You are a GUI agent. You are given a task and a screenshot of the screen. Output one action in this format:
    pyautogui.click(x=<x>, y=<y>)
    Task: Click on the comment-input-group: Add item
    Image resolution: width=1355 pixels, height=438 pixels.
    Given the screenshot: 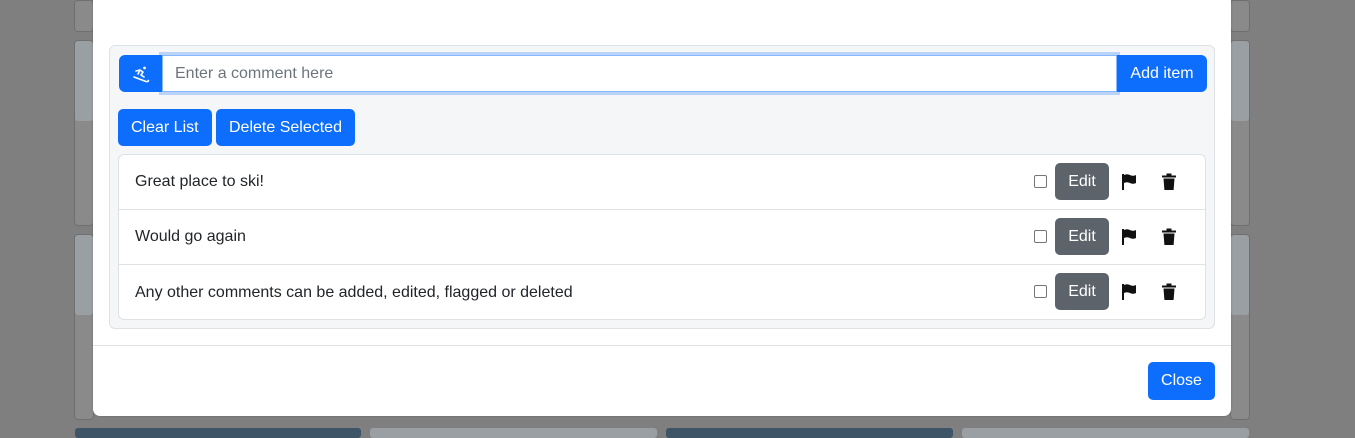 What is the action you would take?
    pyautogui.click(x=663, y=73)
    